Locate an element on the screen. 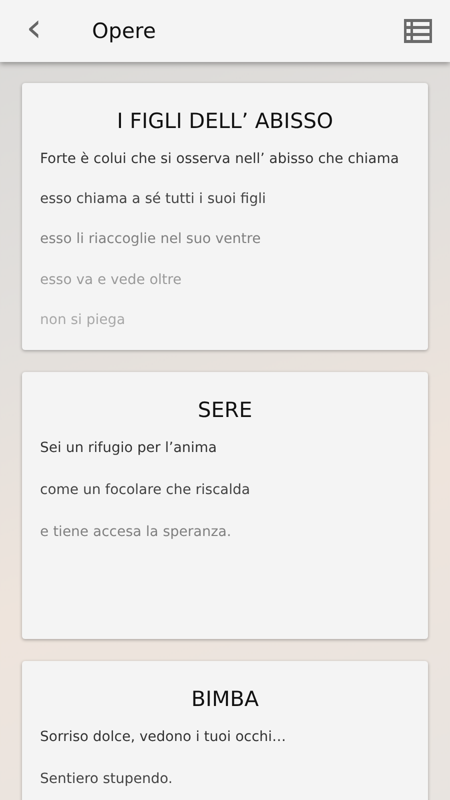 The width and height of the screenshot is (450, 800). poem-line: Sei un rifugio per l’anima is located at coordinates (129, 448).